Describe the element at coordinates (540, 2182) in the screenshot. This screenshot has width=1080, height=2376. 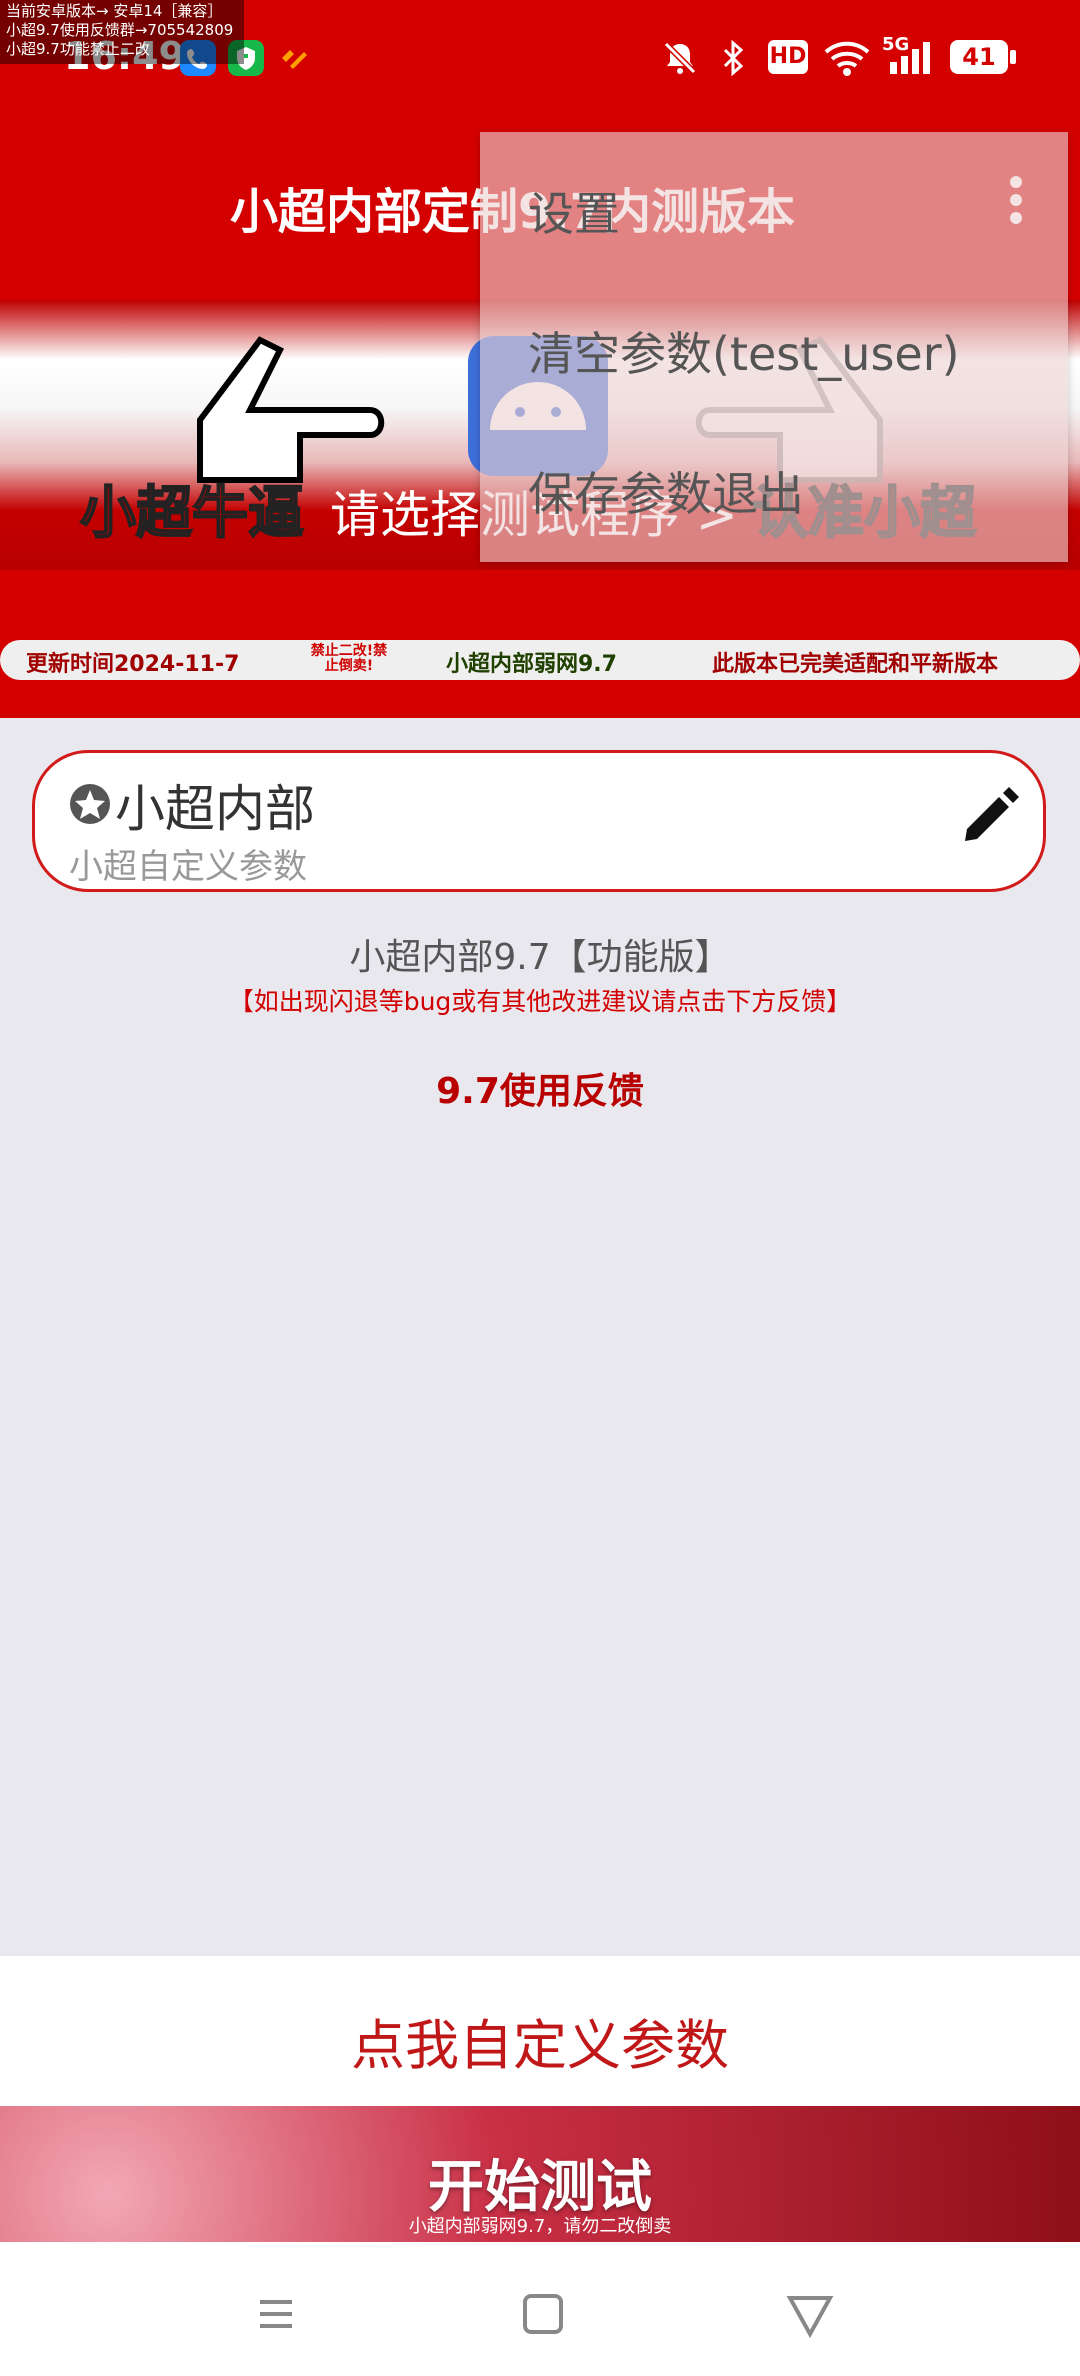
I see `start-test-button: 开始测试` at that location.